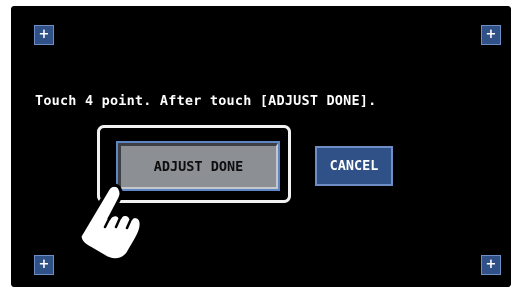  I want to click on cancel-button: CANCEL, so click(354, 166).